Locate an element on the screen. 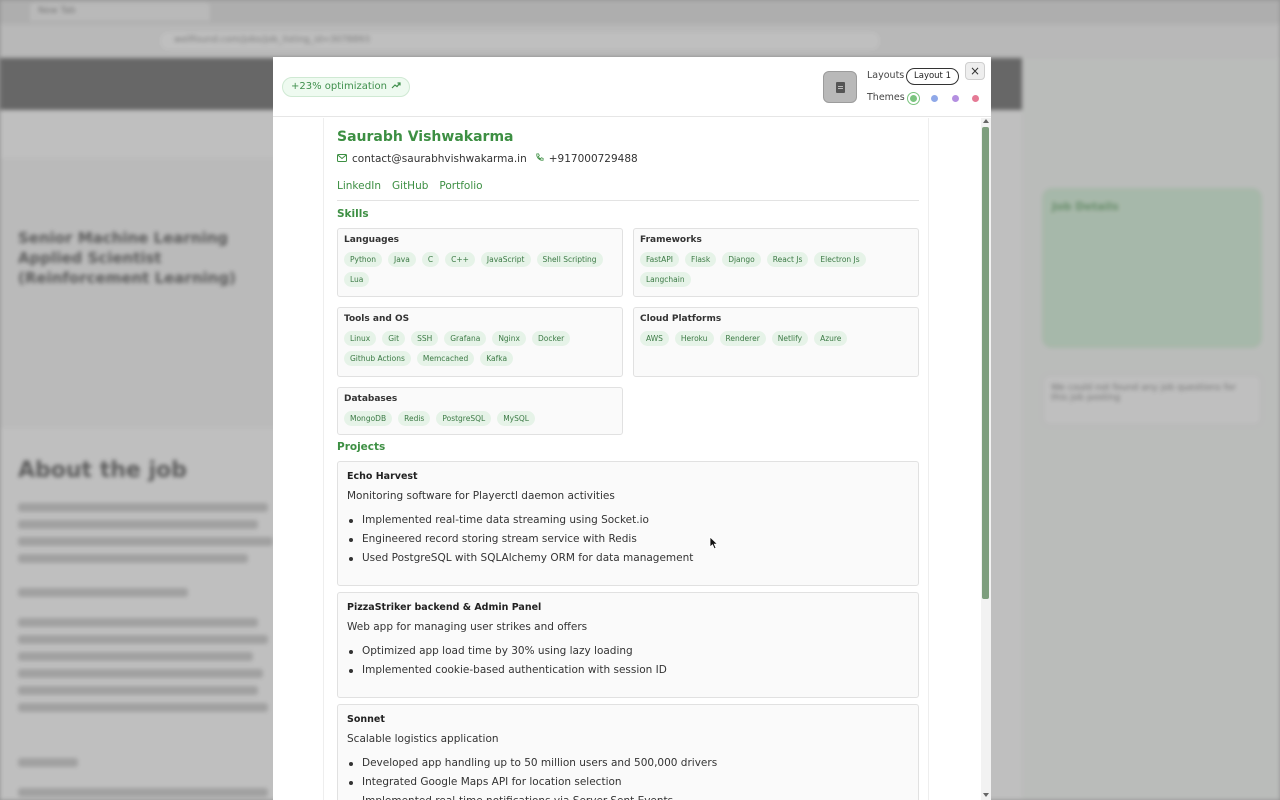  project-title: Sonnet is located at coordinates (366, 719).